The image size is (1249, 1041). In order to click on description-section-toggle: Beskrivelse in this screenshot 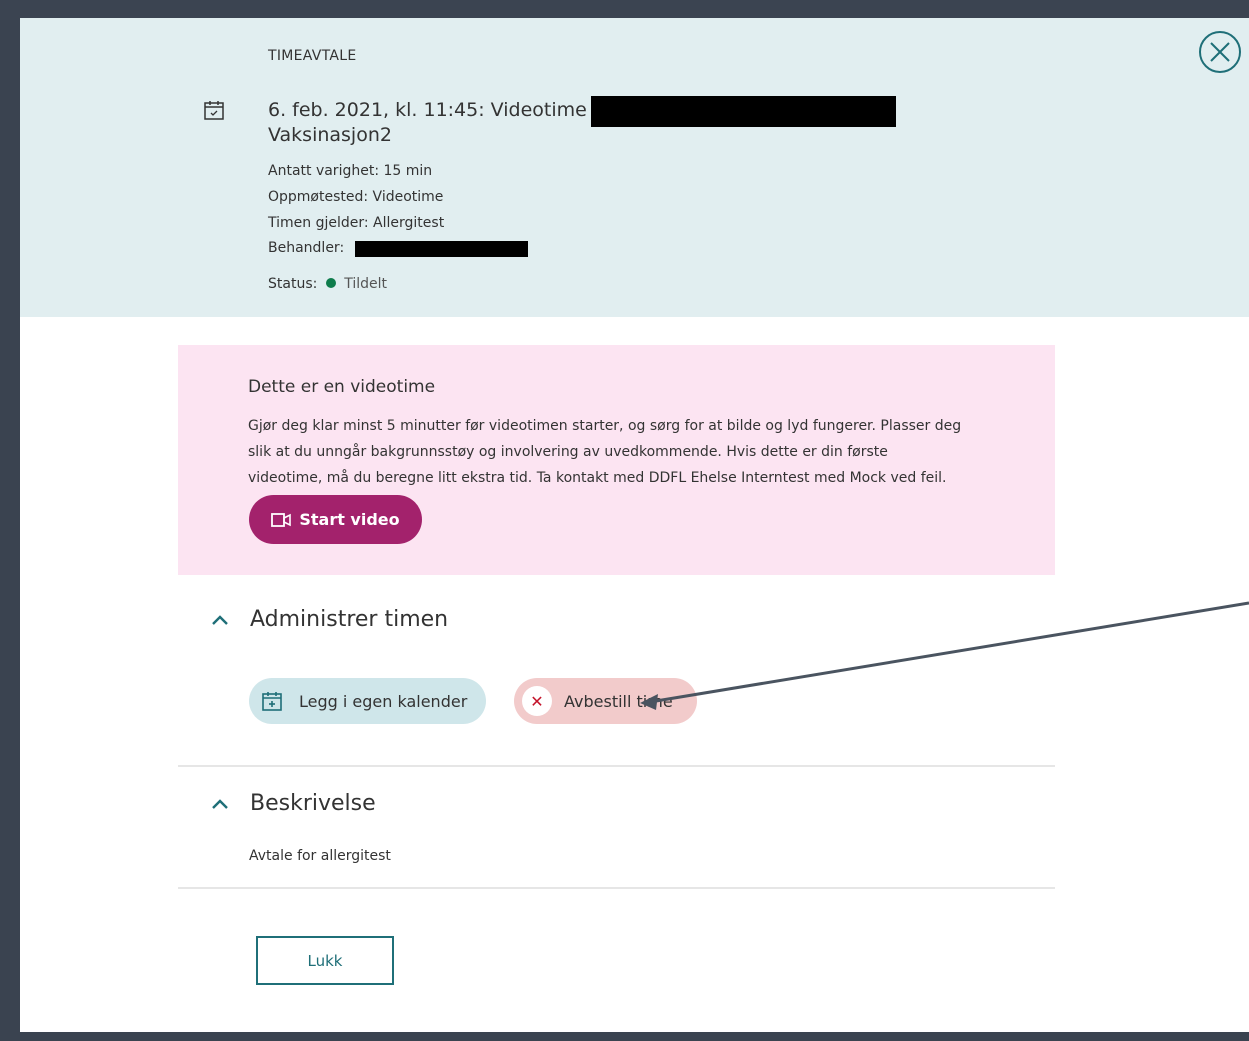, I will do `click(293, 803)`.